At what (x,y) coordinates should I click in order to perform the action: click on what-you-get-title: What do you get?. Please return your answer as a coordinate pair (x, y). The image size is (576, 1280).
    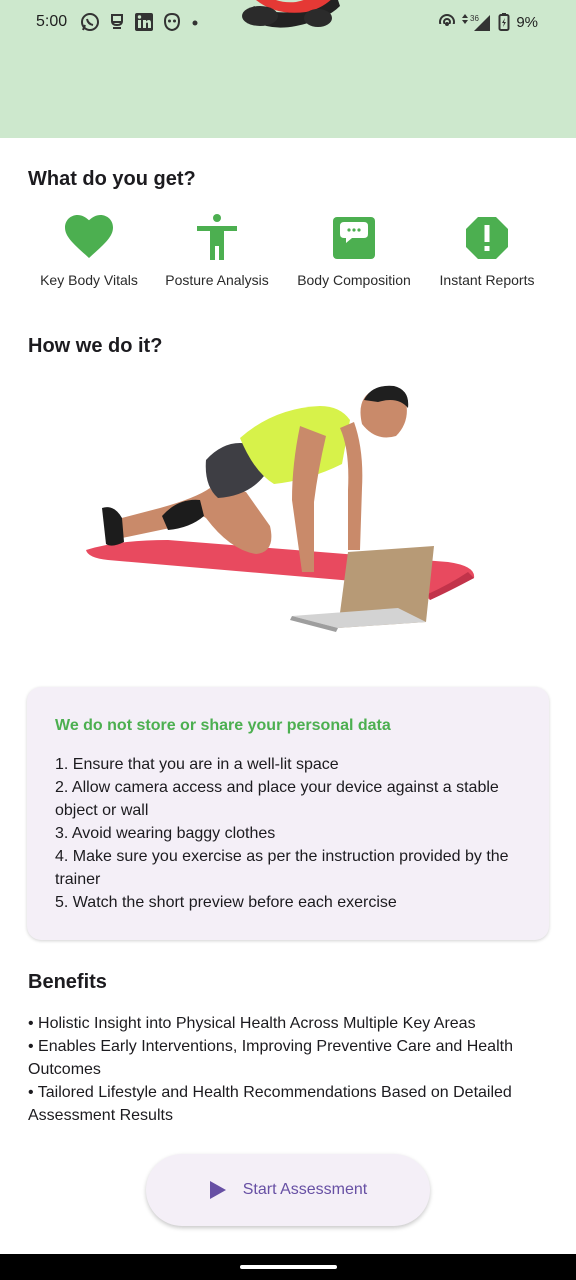
    Looking at the image, I should click on (112, 179).